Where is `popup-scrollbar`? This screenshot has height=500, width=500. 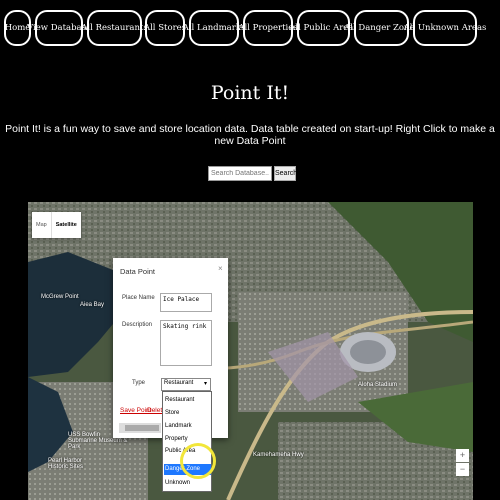
popup-scrollbar is located at coordinates (140, 428).